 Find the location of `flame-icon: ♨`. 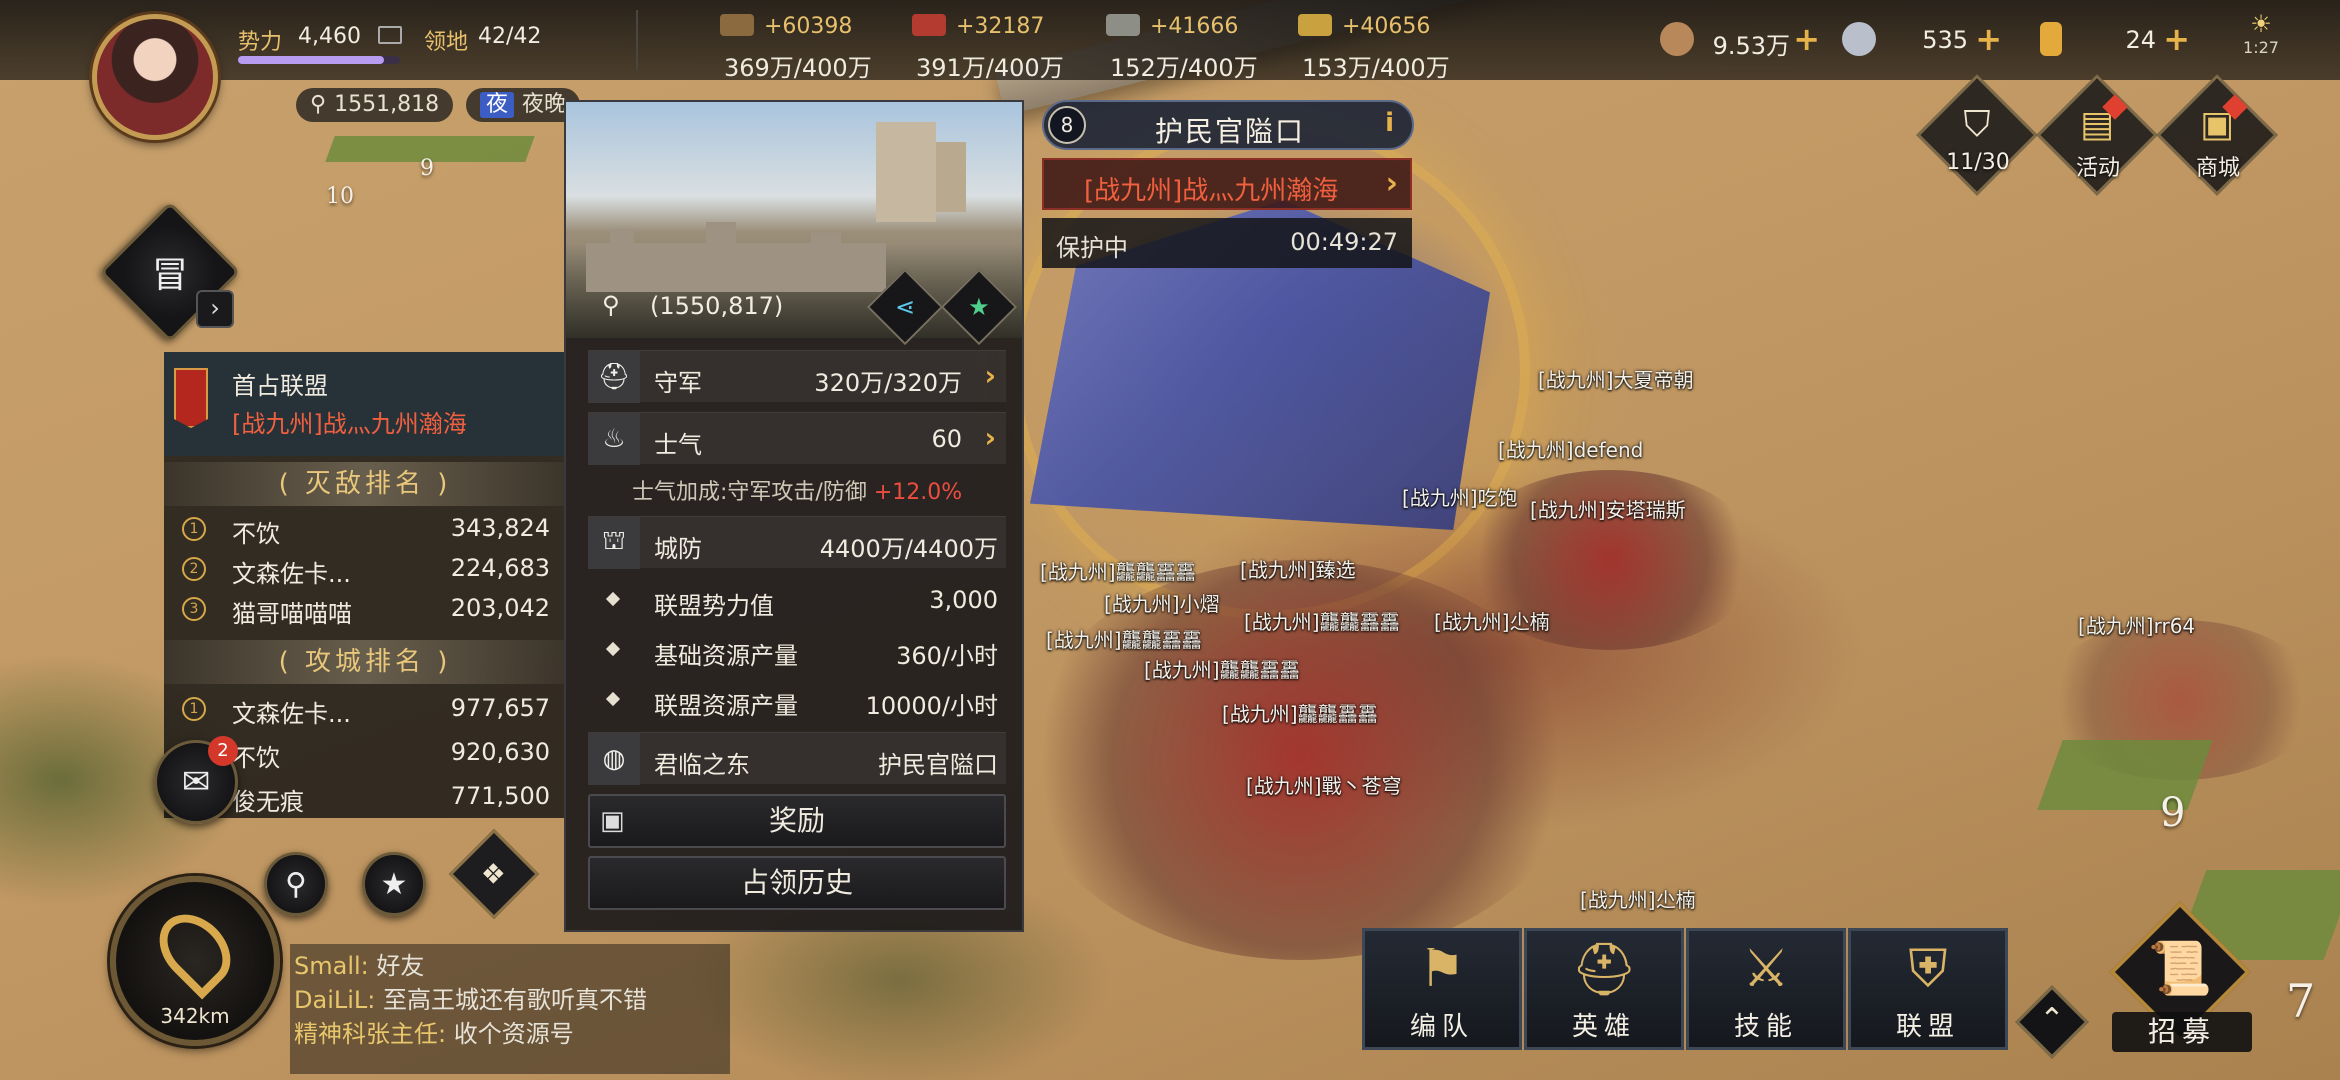

flame-icon: ♨ is located at coordinates (614, 439).